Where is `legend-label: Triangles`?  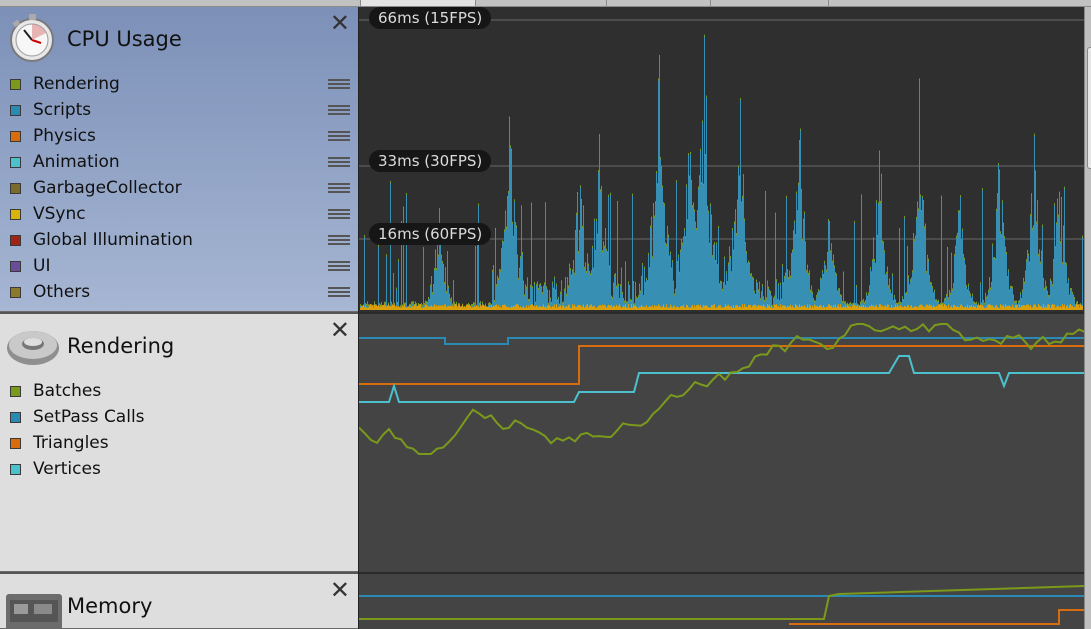 legend-label: Triangles is located at coordinates (71, 443).